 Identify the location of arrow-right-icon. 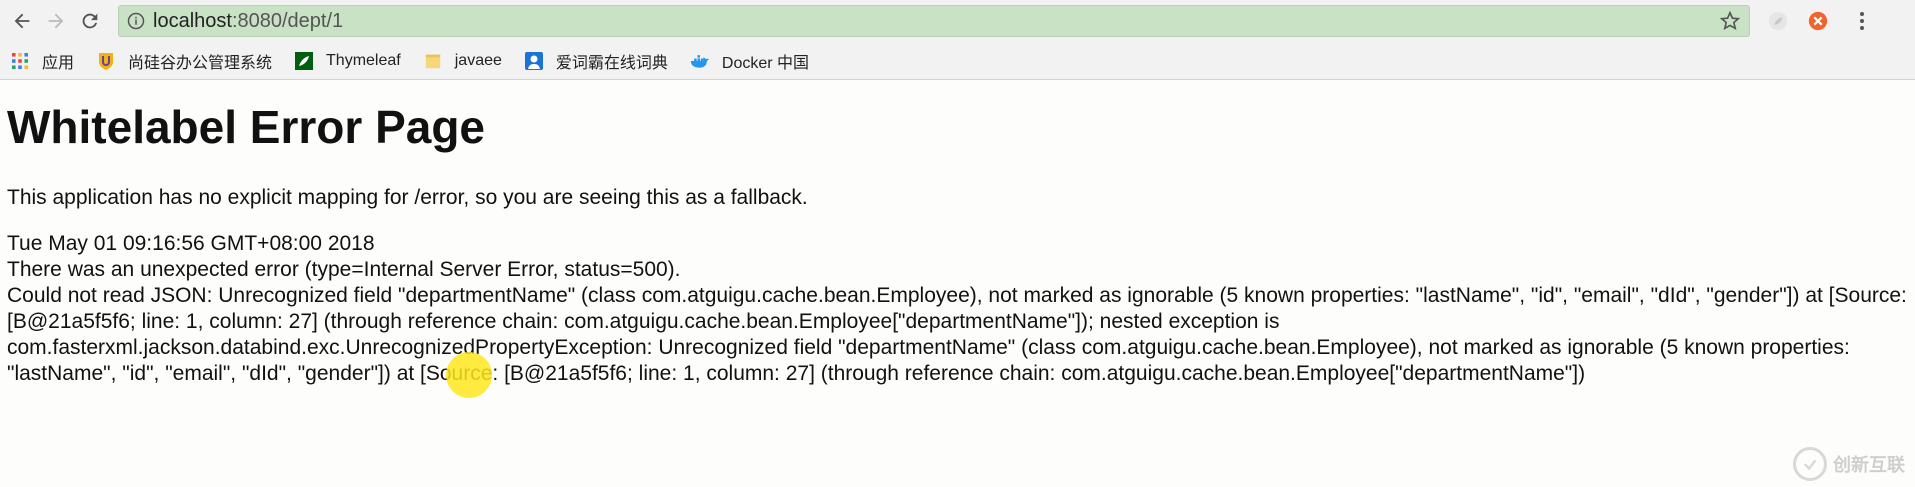
(56, 21).